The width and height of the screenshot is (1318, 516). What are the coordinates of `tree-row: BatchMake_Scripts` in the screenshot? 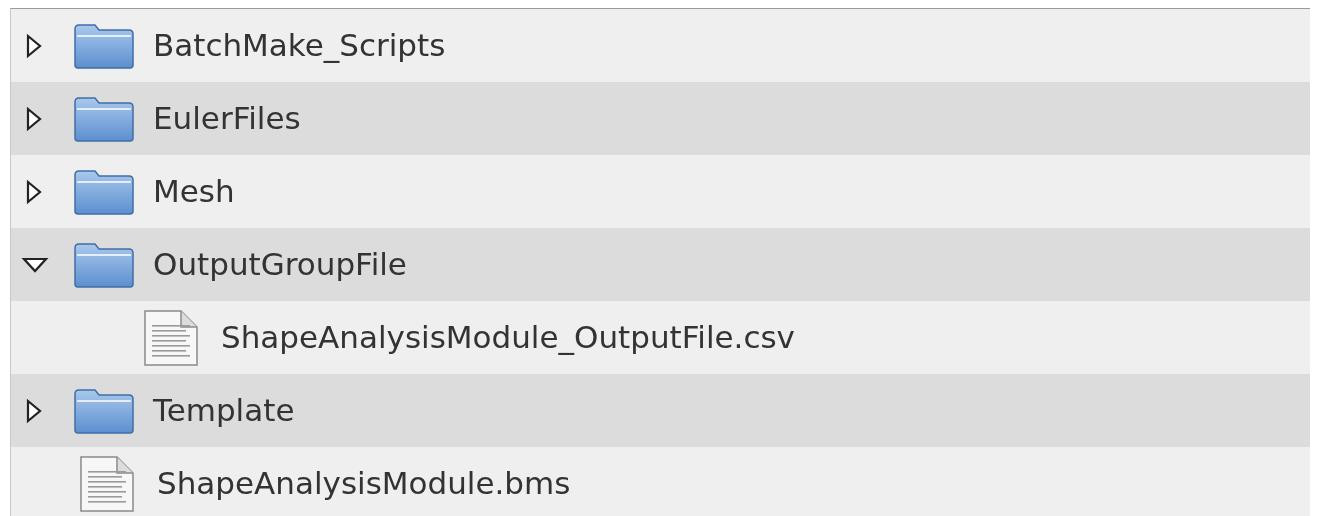 It's located at (660, 45).